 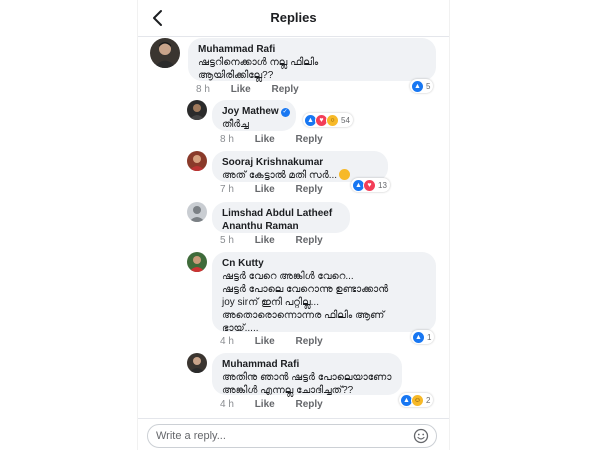 I want to click on verified-badge-icon: ✓, so click(x=285, y=112).